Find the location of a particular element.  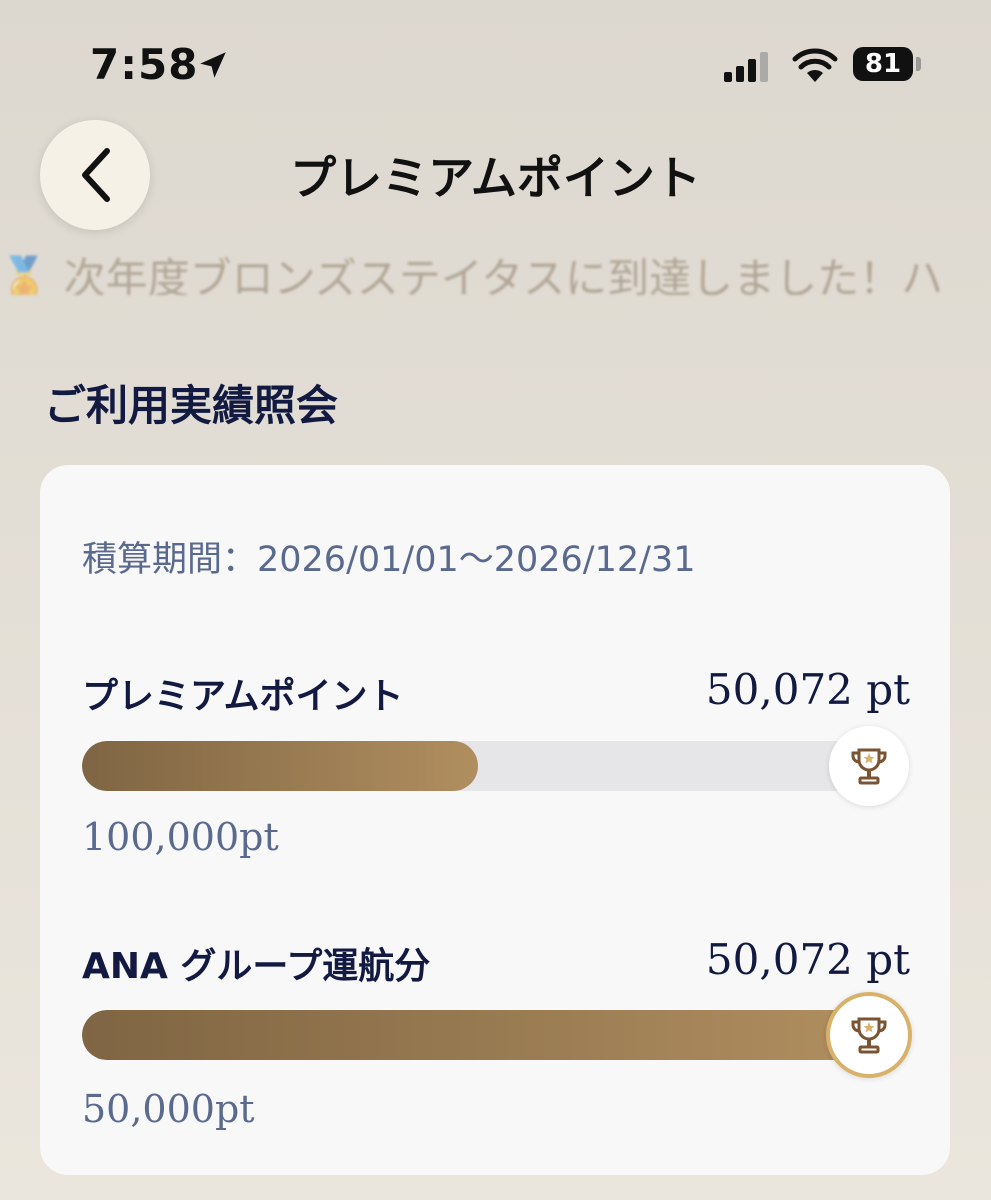

section-title: ご利用実績照会 is located at coordinates (191, 405).